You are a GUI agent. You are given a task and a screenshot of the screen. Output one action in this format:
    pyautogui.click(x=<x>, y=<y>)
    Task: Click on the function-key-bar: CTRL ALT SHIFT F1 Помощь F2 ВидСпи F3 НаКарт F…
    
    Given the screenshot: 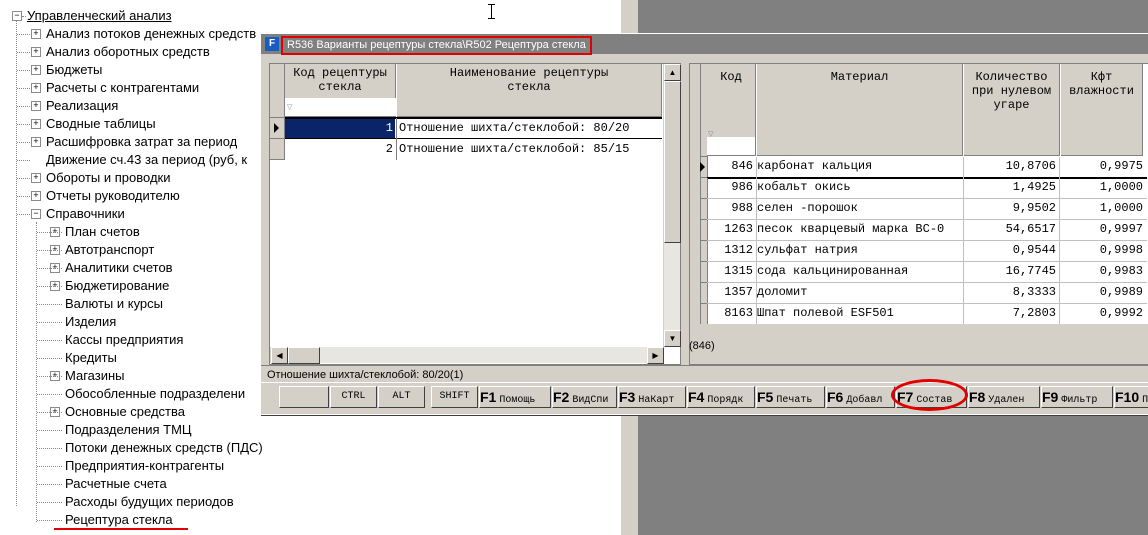 What is the action you would take?
    pyautogui.click(x=713, y=397)
    